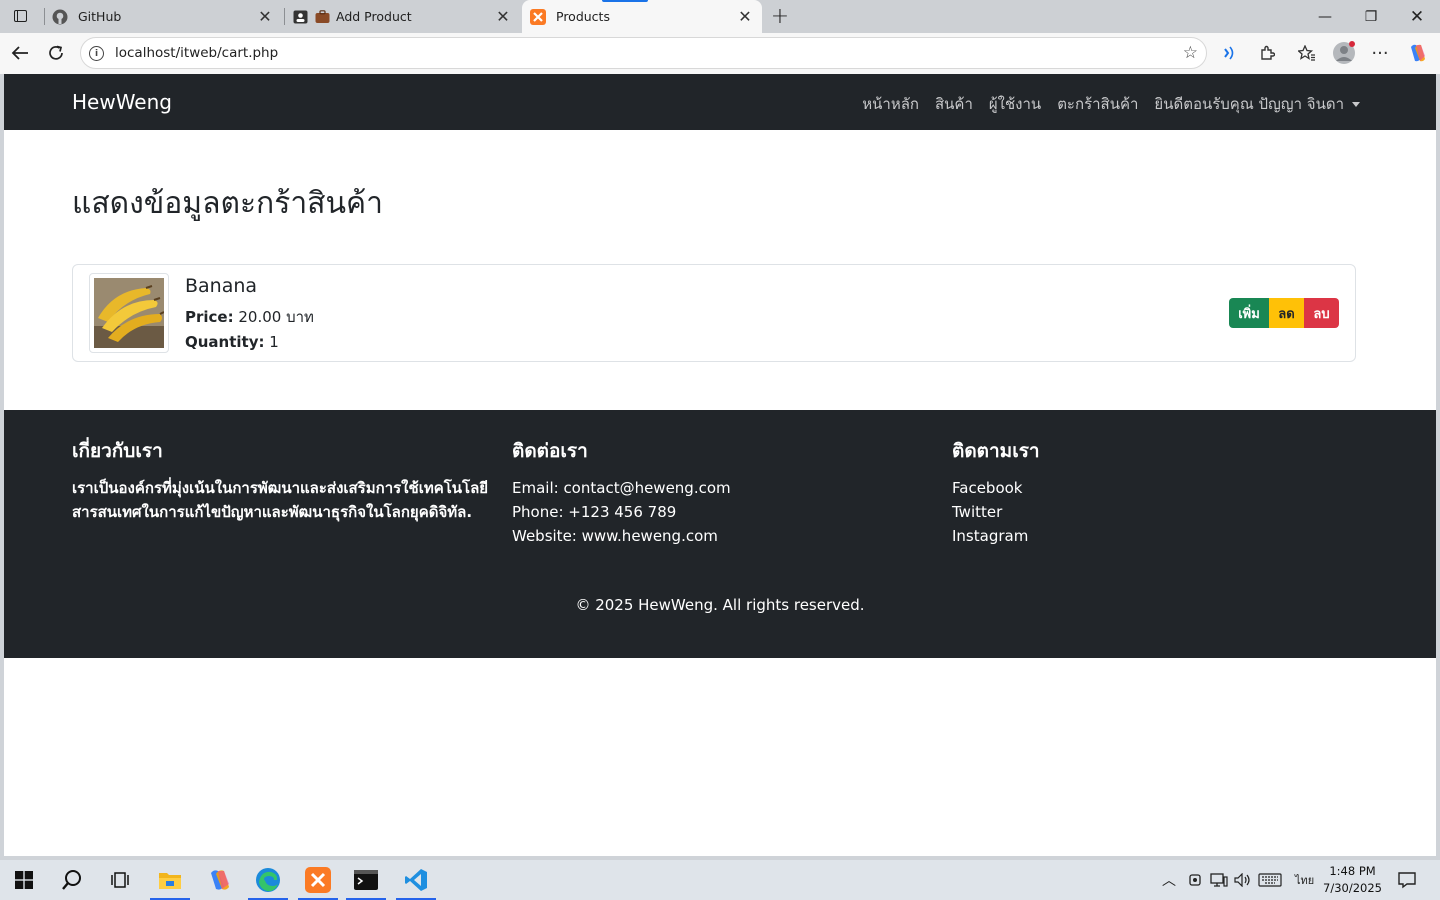 This screenshot has width=1440, height=900. What do you see at coordinates (1270, 880) in the screenshot?
I see `keyboard-icon` at bounding box center [1270, 880].